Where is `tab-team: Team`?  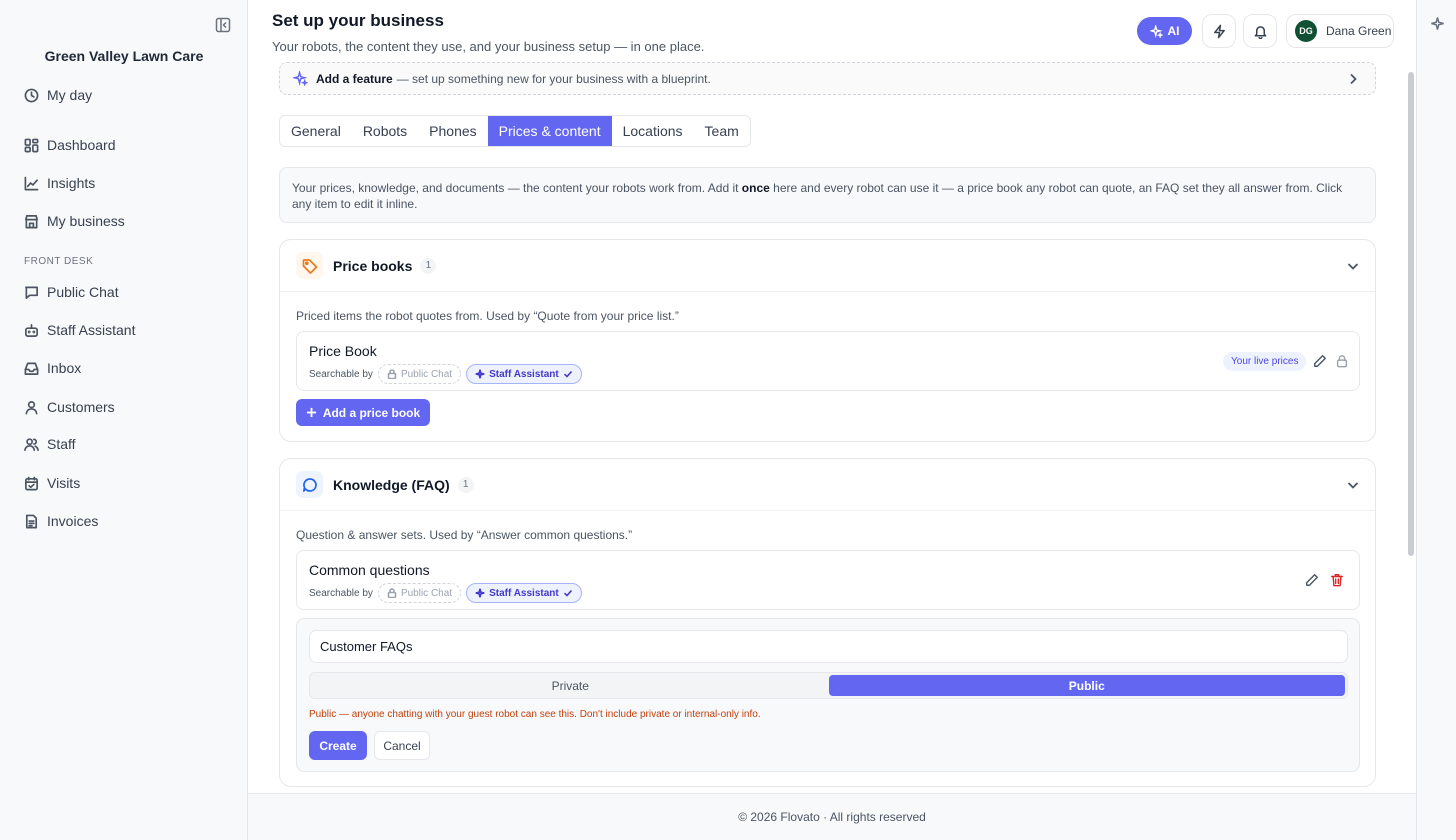
tab-team: Team is located at coordinates (722, 131).